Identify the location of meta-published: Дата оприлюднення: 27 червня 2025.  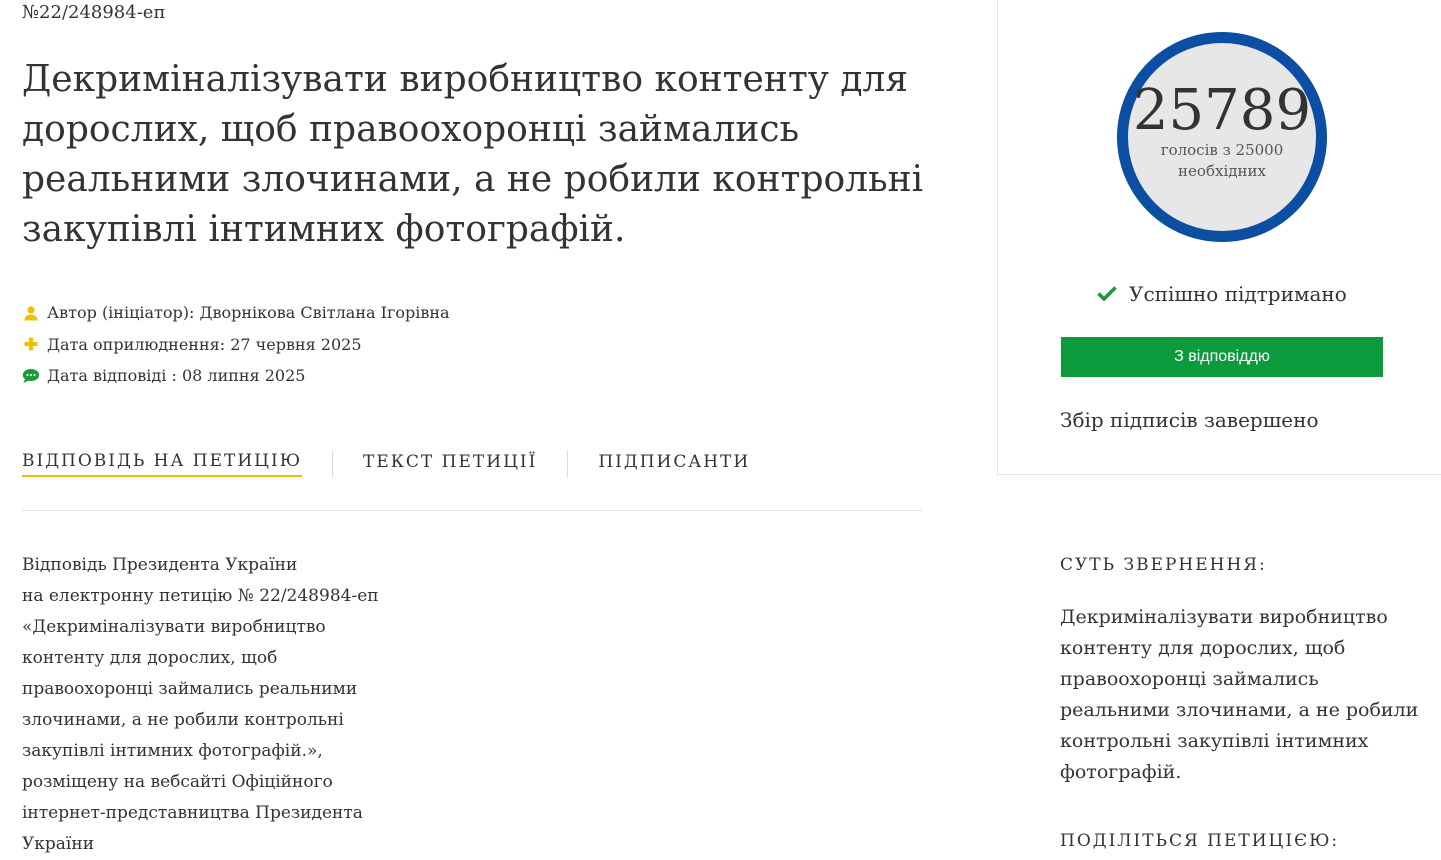
(236, 345).